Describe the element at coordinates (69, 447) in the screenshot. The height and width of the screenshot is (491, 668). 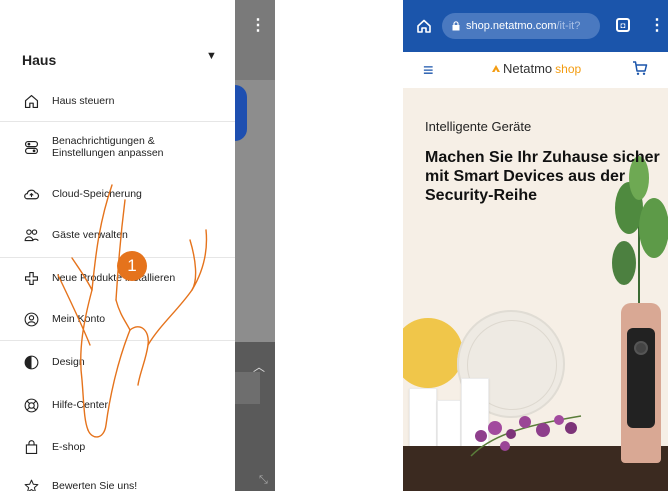
I see `menu-item-label: E-shop` at that location.